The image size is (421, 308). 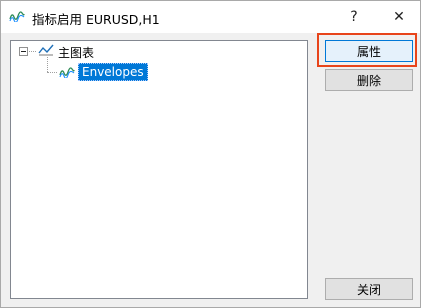 I want to click on close-icon: ✕, so click(x=399, y=16).